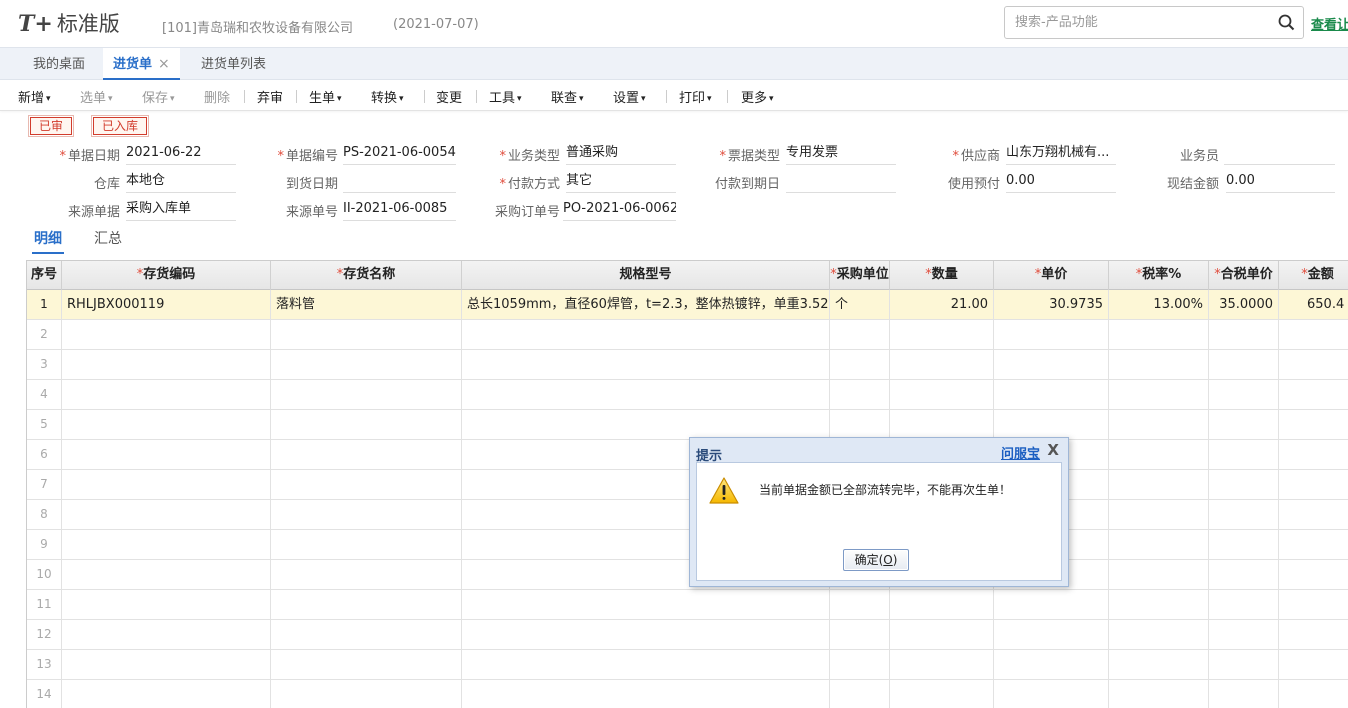 The image size is (1348, 708). Describe the element at coordinates (96, 96) in the screenshot. I see `select-doc-button: 选单 ▾` at that location.